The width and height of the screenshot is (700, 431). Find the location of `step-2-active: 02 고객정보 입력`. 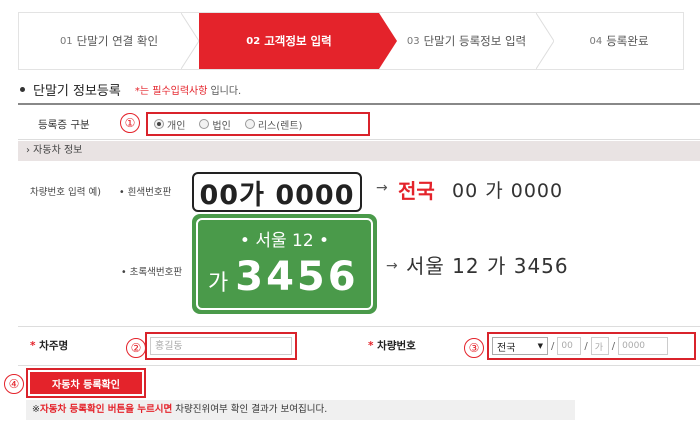

step-2-active: 02 고객정보 입력 is located at coordinates (298, 41).